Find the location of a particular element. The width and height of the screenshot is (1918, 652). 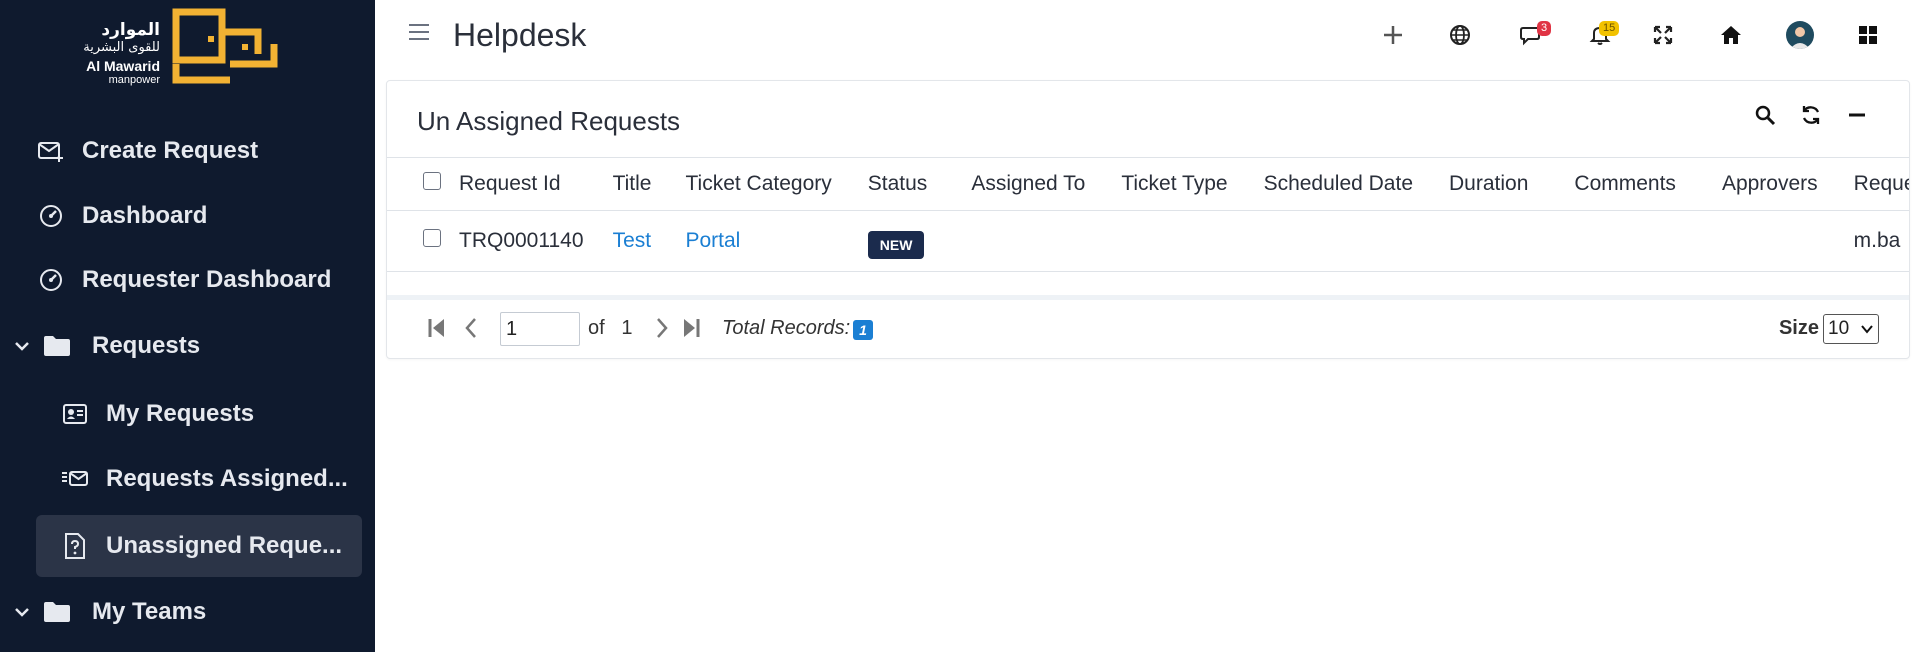

requester-cell: m.ba is located at coordinates (1881, 241).